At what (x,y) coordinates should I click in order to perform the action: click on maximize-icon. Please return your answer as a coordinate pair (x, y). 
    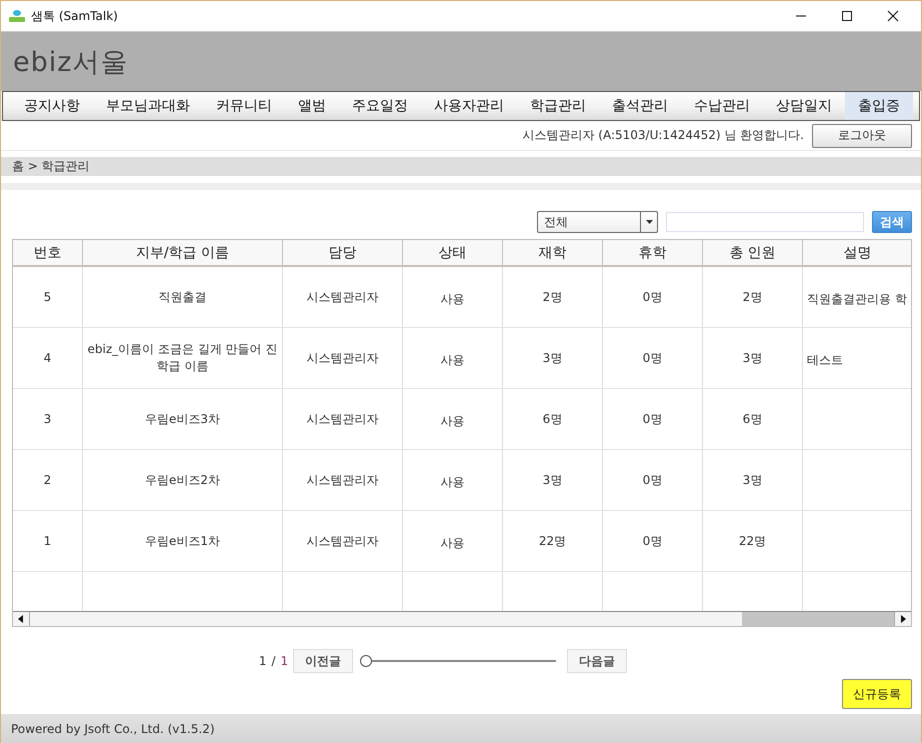
    Looking at the image, I should click on (847, 16).